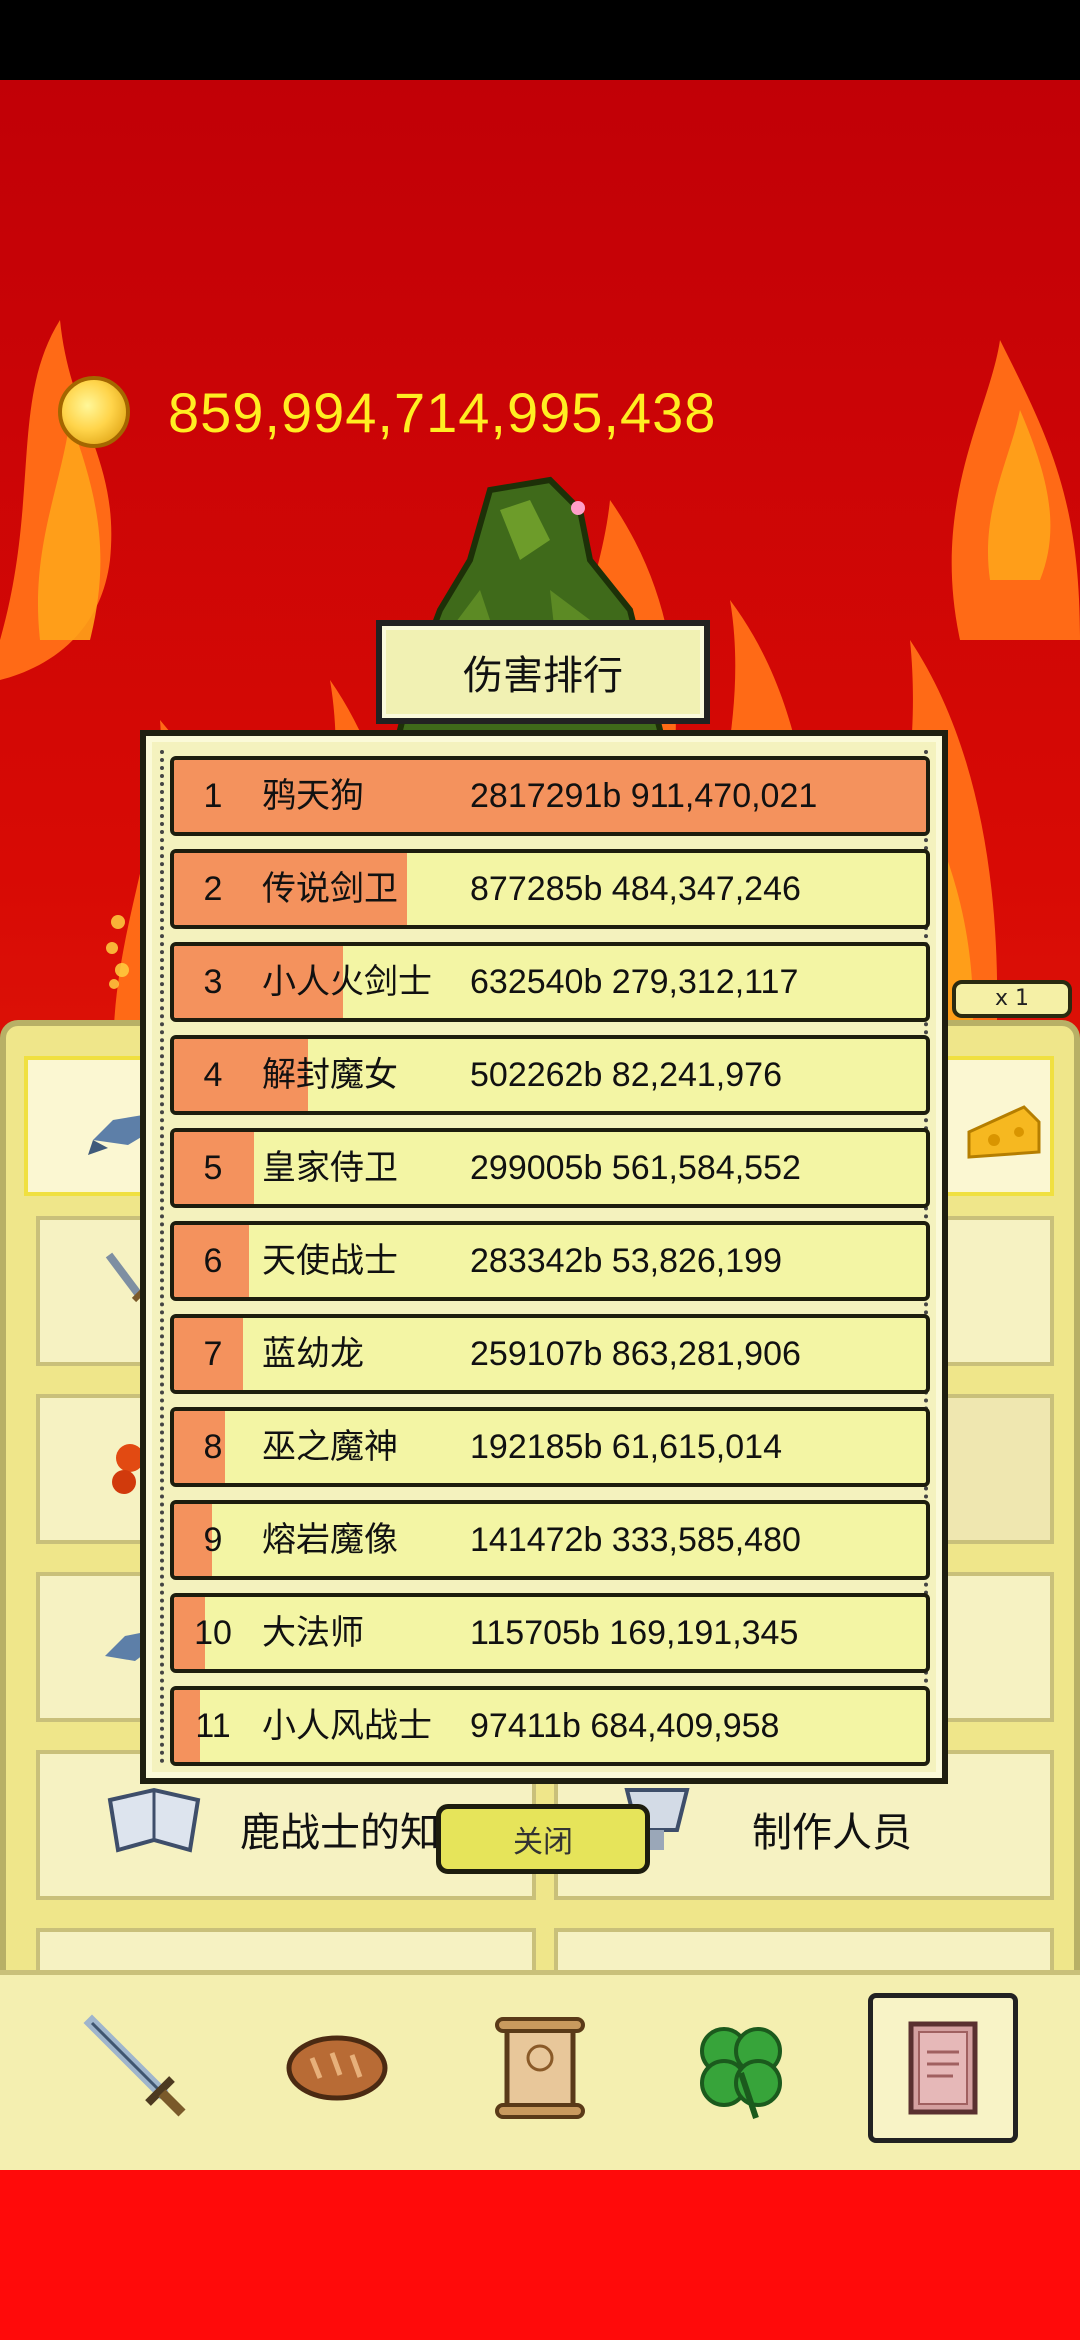 This screenshot has height=2340, width=1080. I want to click on leaderboard-title: 伤害排行, so click(543, 676).